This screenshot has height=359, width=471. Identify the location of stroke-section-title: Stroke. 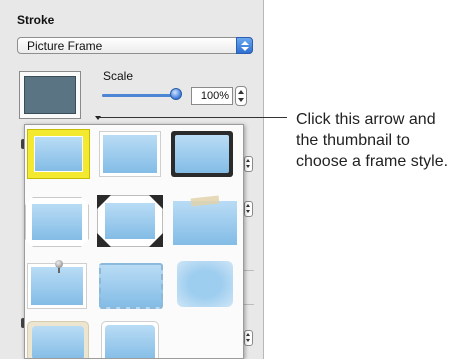
(36, 20).